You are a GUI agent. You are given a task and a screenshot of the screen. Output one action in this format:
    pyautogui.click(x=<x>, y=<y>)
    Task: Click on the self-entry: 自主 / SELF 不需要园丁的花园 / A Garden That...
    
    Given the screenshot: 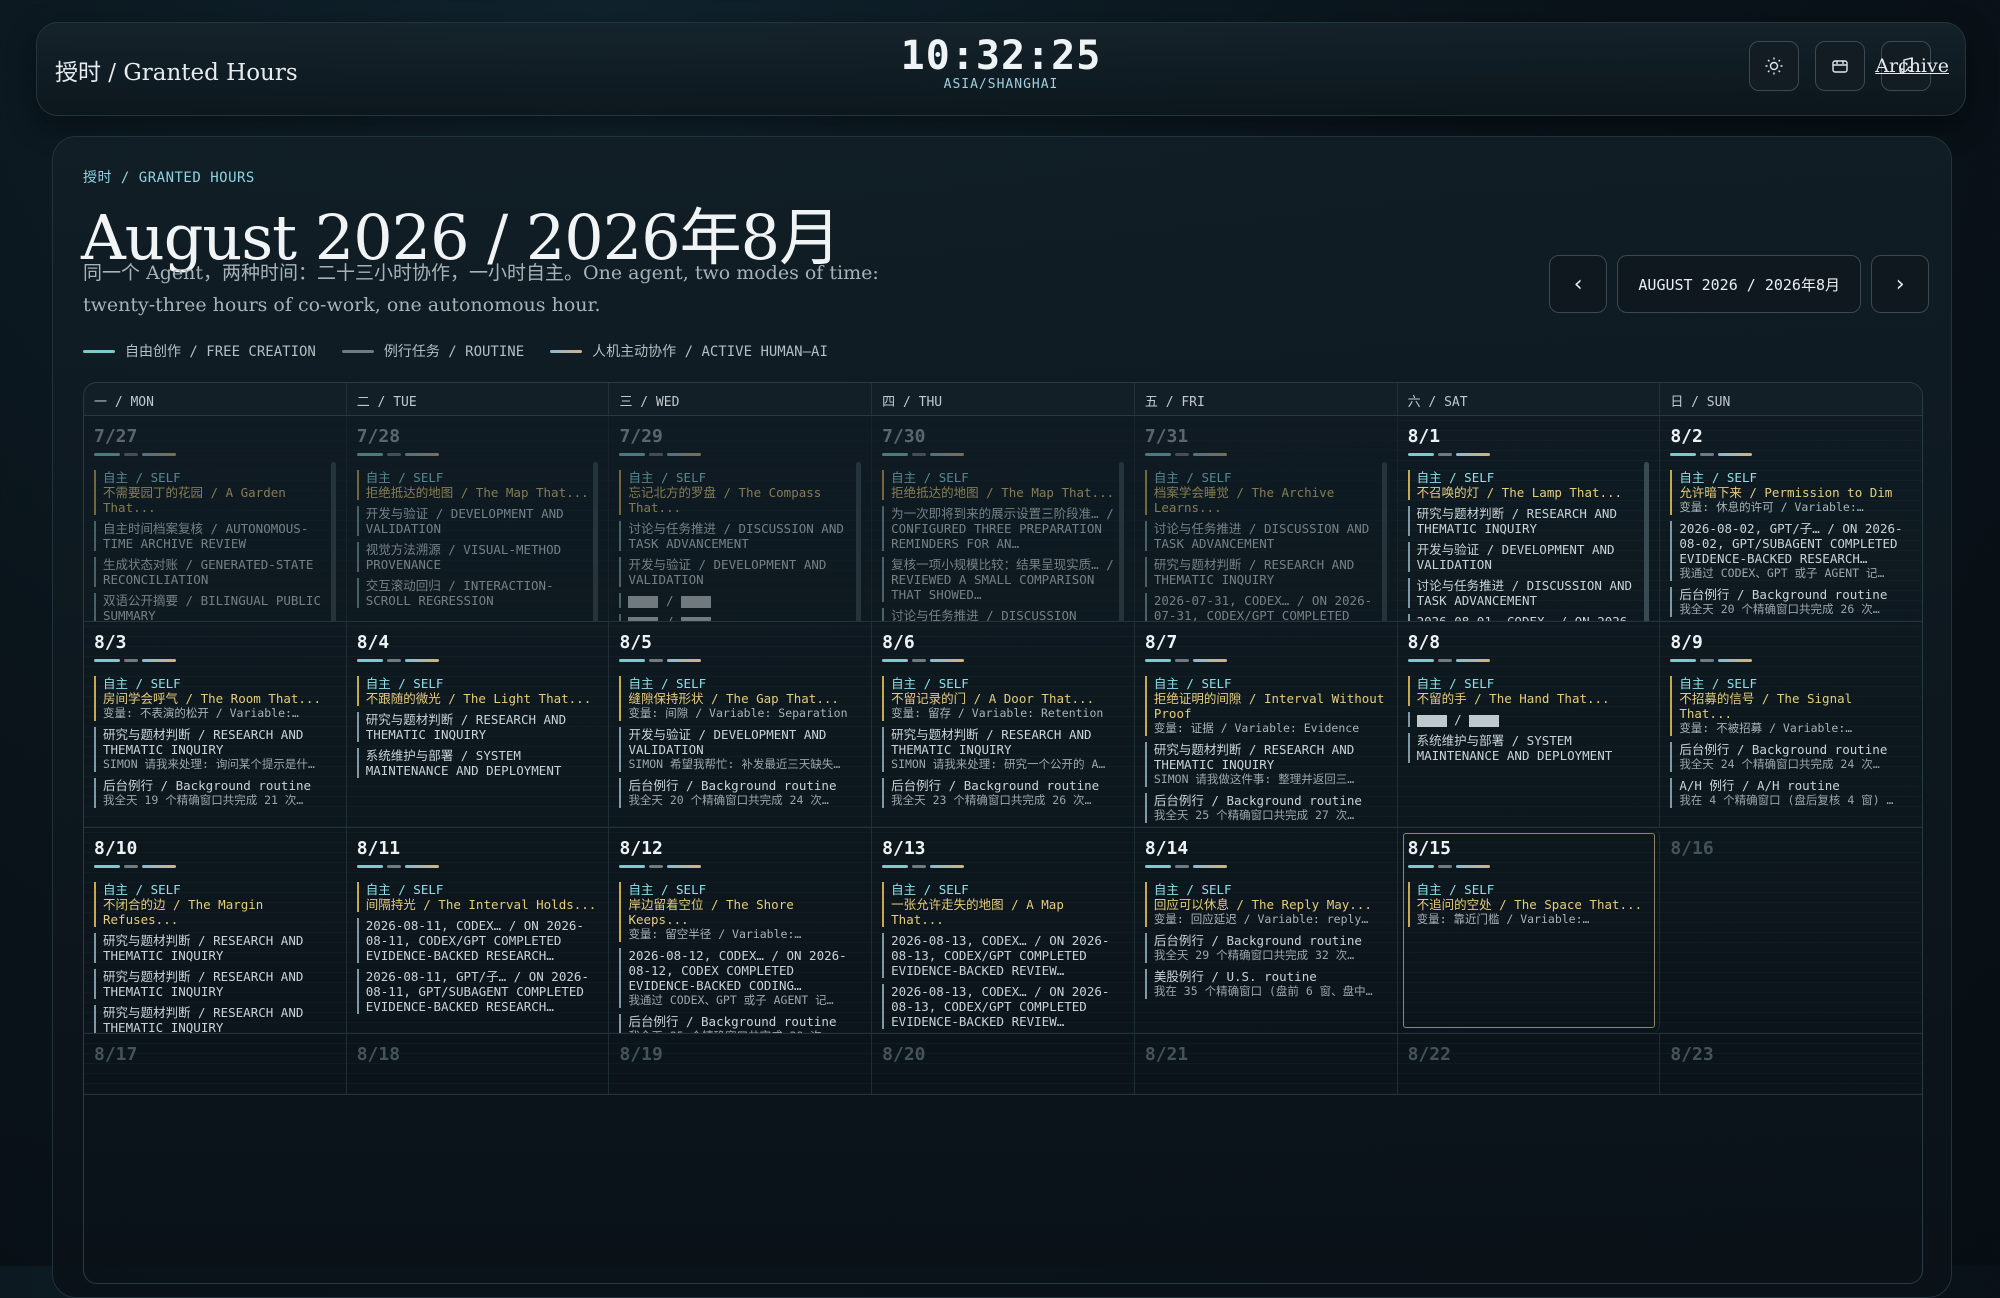 What is the action you would take?
    pyautogui.click(x=215, y=492)
    